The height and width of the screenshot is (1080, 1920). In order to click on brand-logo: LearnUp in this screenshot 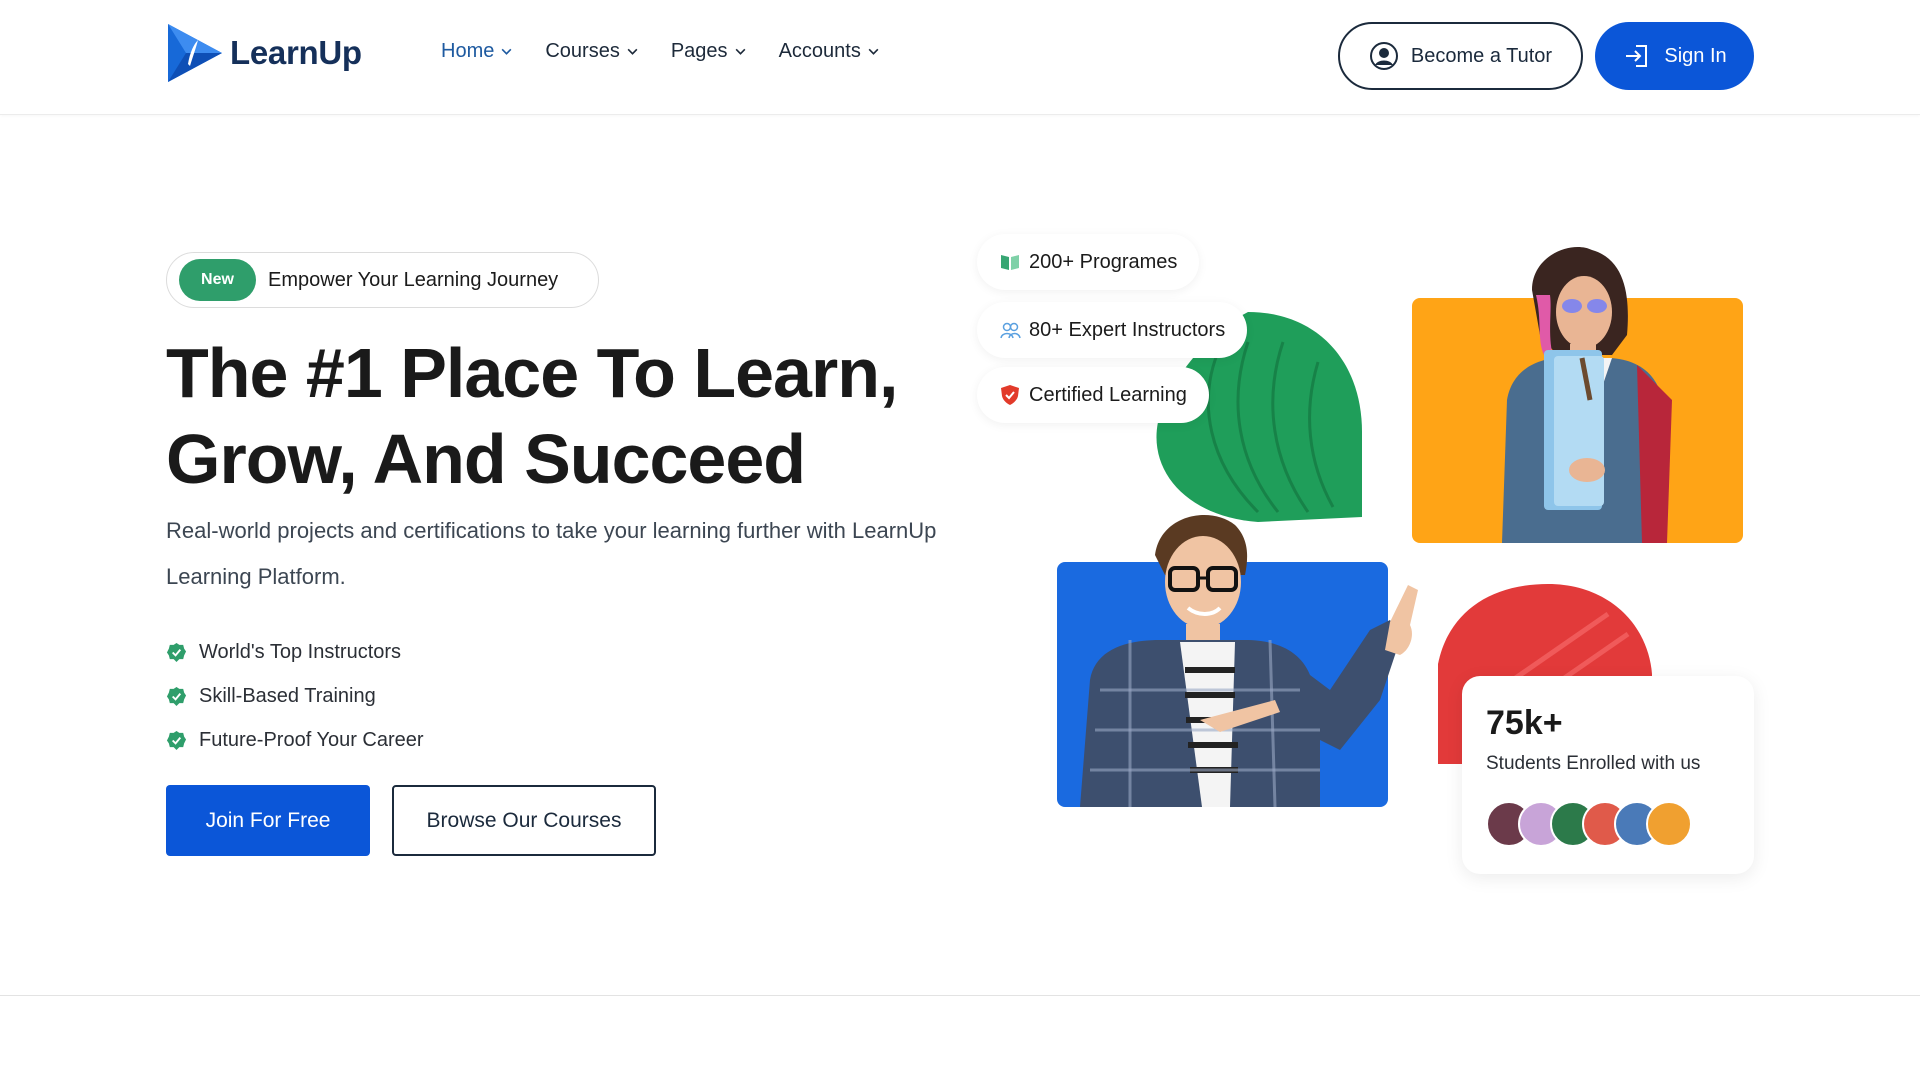, I will do `click(264, 53)`.